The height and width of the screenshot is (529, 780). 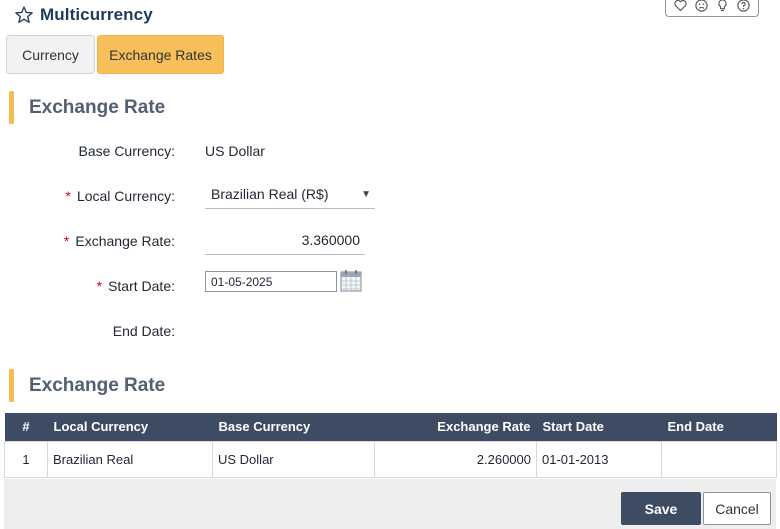 I want to click on dropdown-arrow-icon: ▼, so click(x=366, y=194).